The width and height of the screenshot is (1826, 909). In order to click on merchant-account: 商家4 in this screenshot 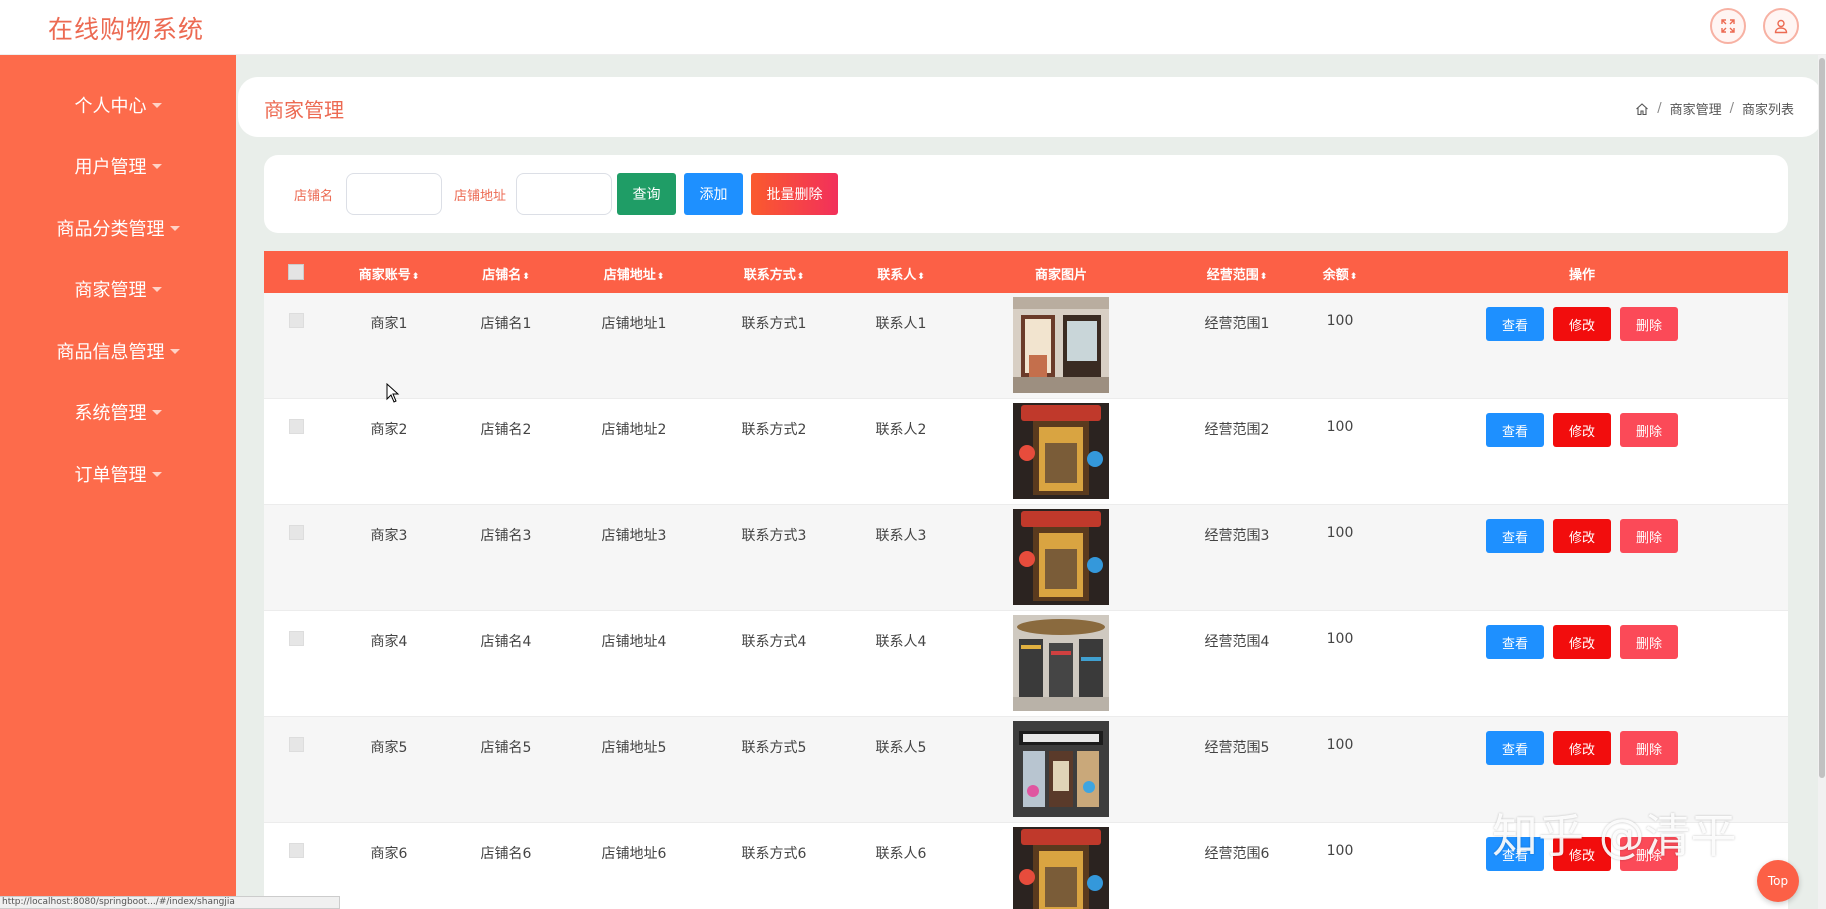, I will do `click(389, 642)`.